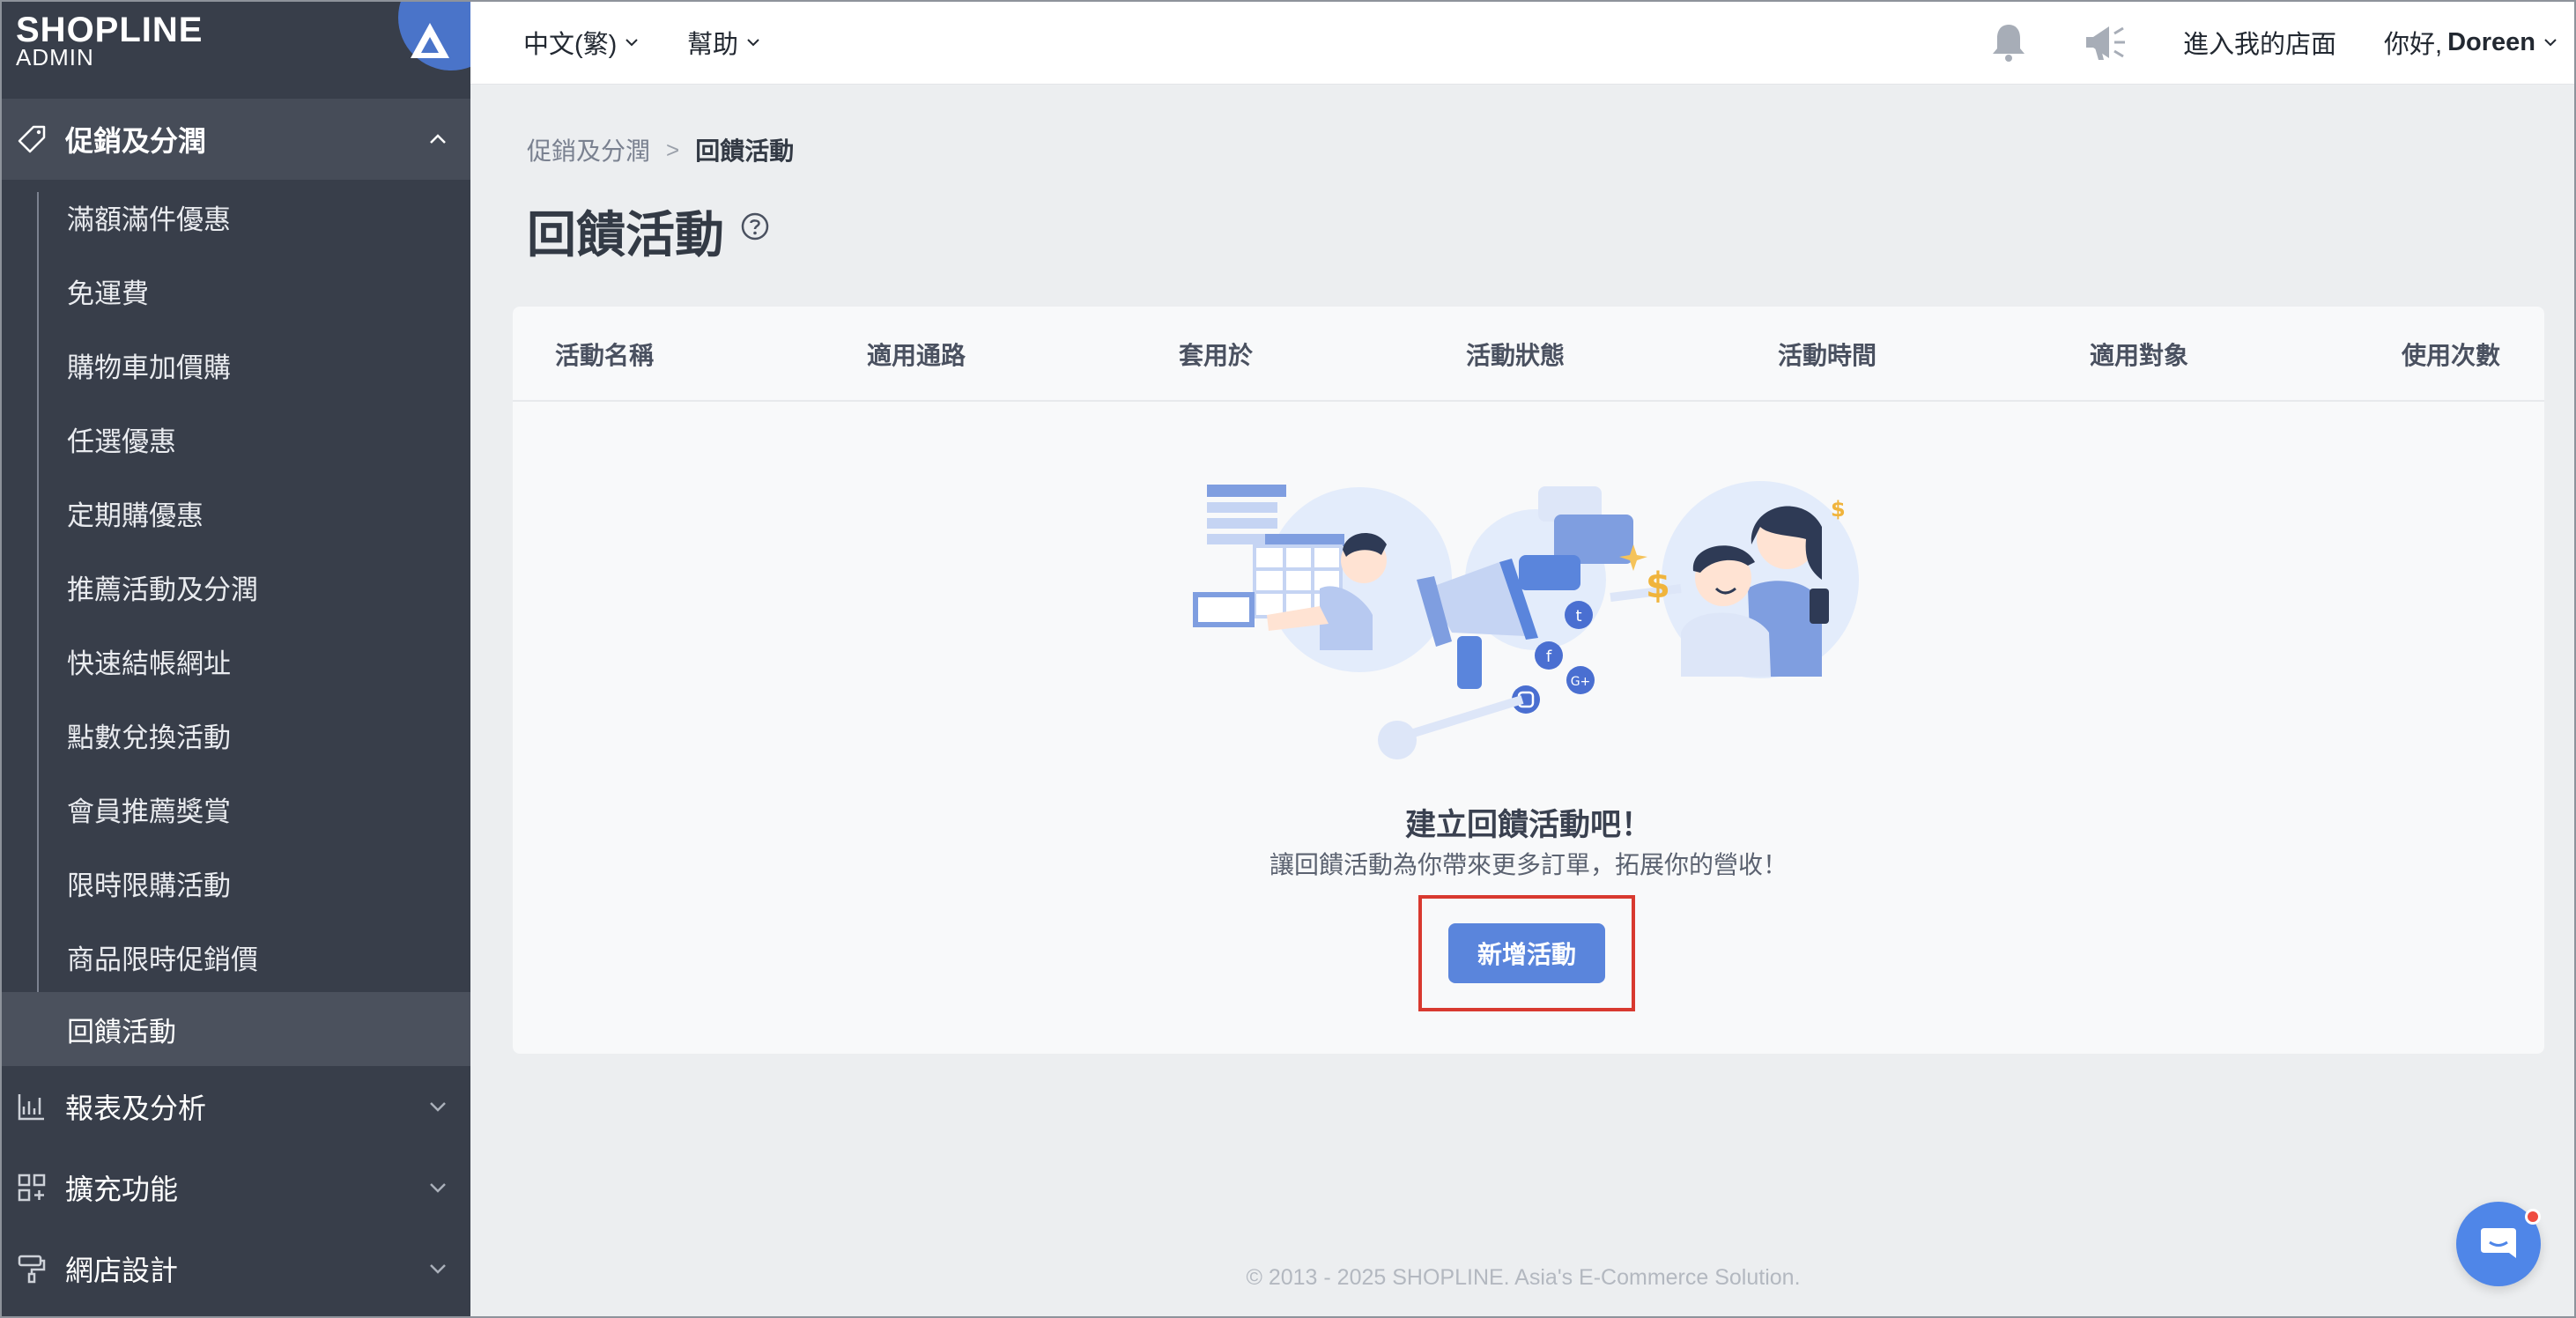 The image size is (2576, 1318). What do you see at coordinates (235, 883) in the screenshot?
I see `sidebar-item-flash-limit: 限時限購活動` at bounding box center [235, 883].